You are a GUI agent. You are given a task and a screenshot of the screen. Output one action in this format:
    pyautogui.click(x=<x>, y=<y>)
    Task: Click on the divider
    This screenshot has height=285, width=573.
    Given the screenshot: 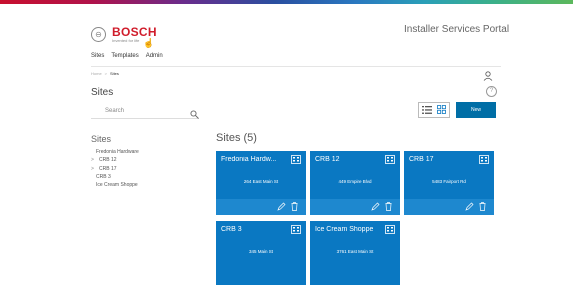 What is the action you would take?
    pyautogui.click(x=296, y=66)
    